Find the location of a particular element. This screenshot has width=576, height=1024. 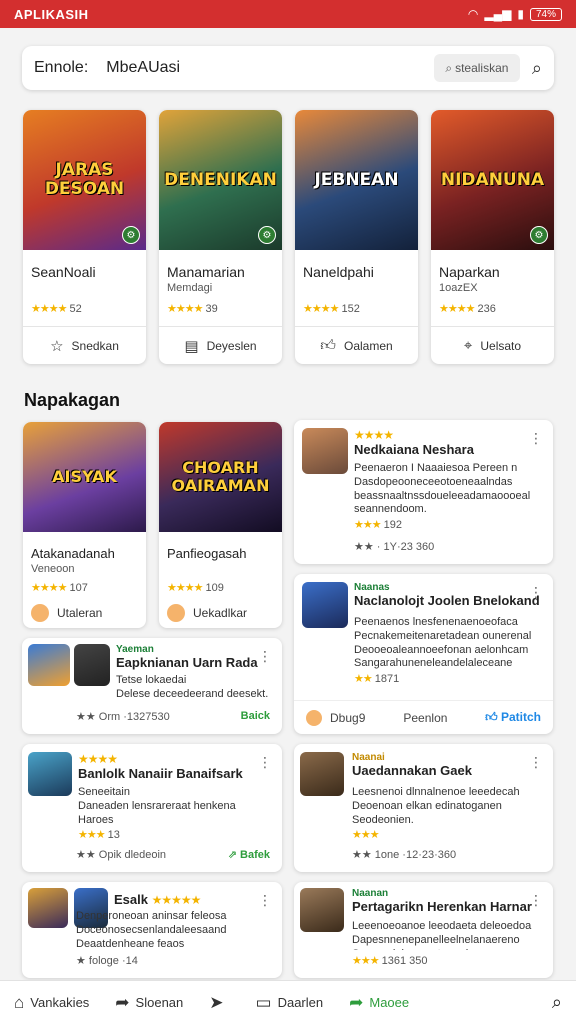

review-title: Eapknianan Uarn Rada is located at coordinates (187, 662).